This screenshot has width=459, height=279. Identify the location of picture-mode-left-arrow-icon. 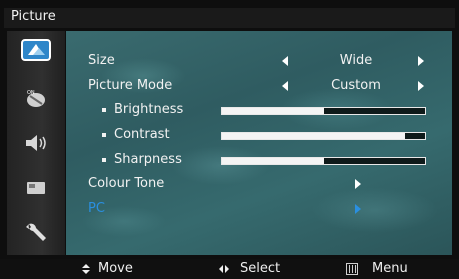
(285, 86).